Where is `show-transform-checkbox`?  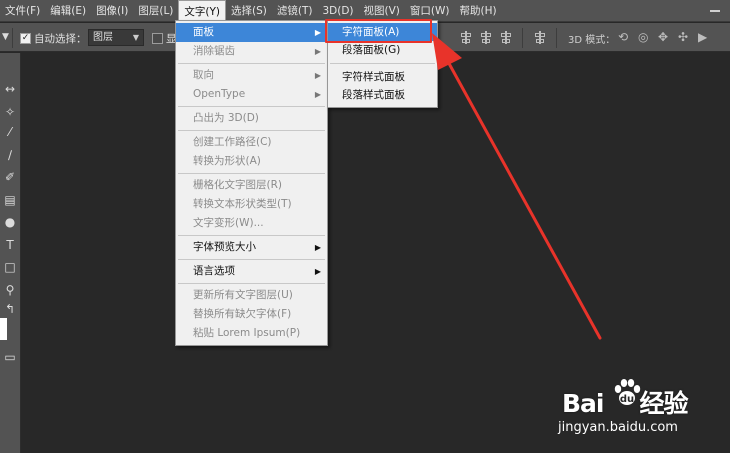 show-transform-checkbox is located at coordinates (157, 38).